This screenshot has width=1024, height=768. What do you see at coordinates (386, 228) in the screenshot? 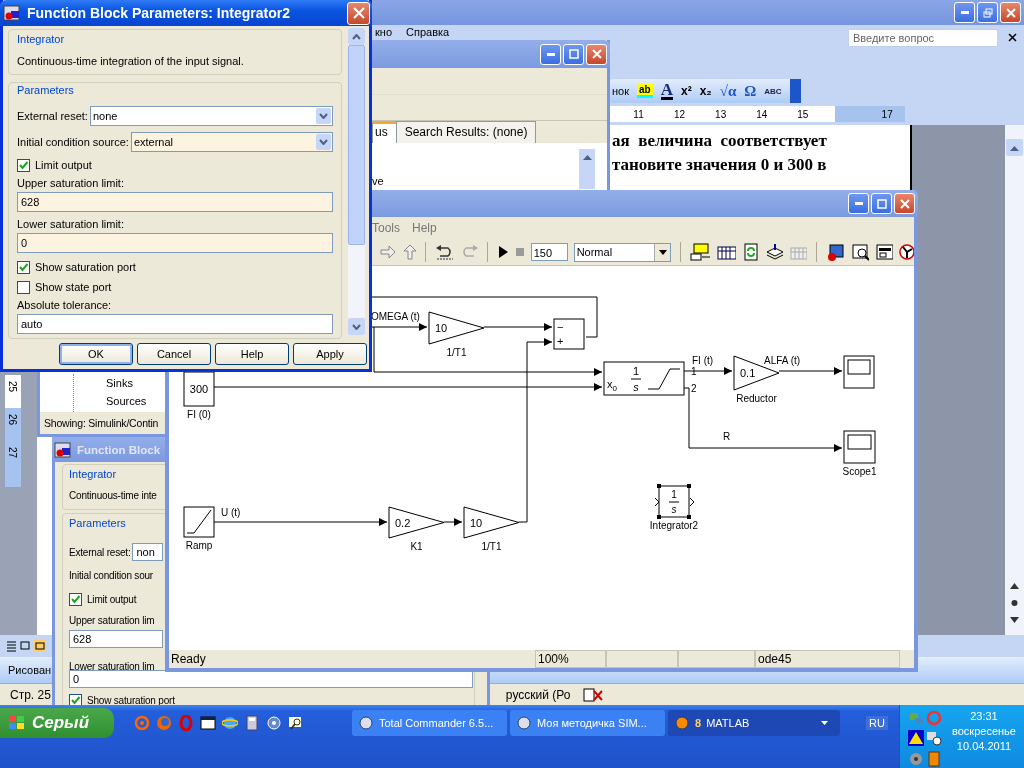
I see `menu-item: Tools` at bounding box center [386, 228].